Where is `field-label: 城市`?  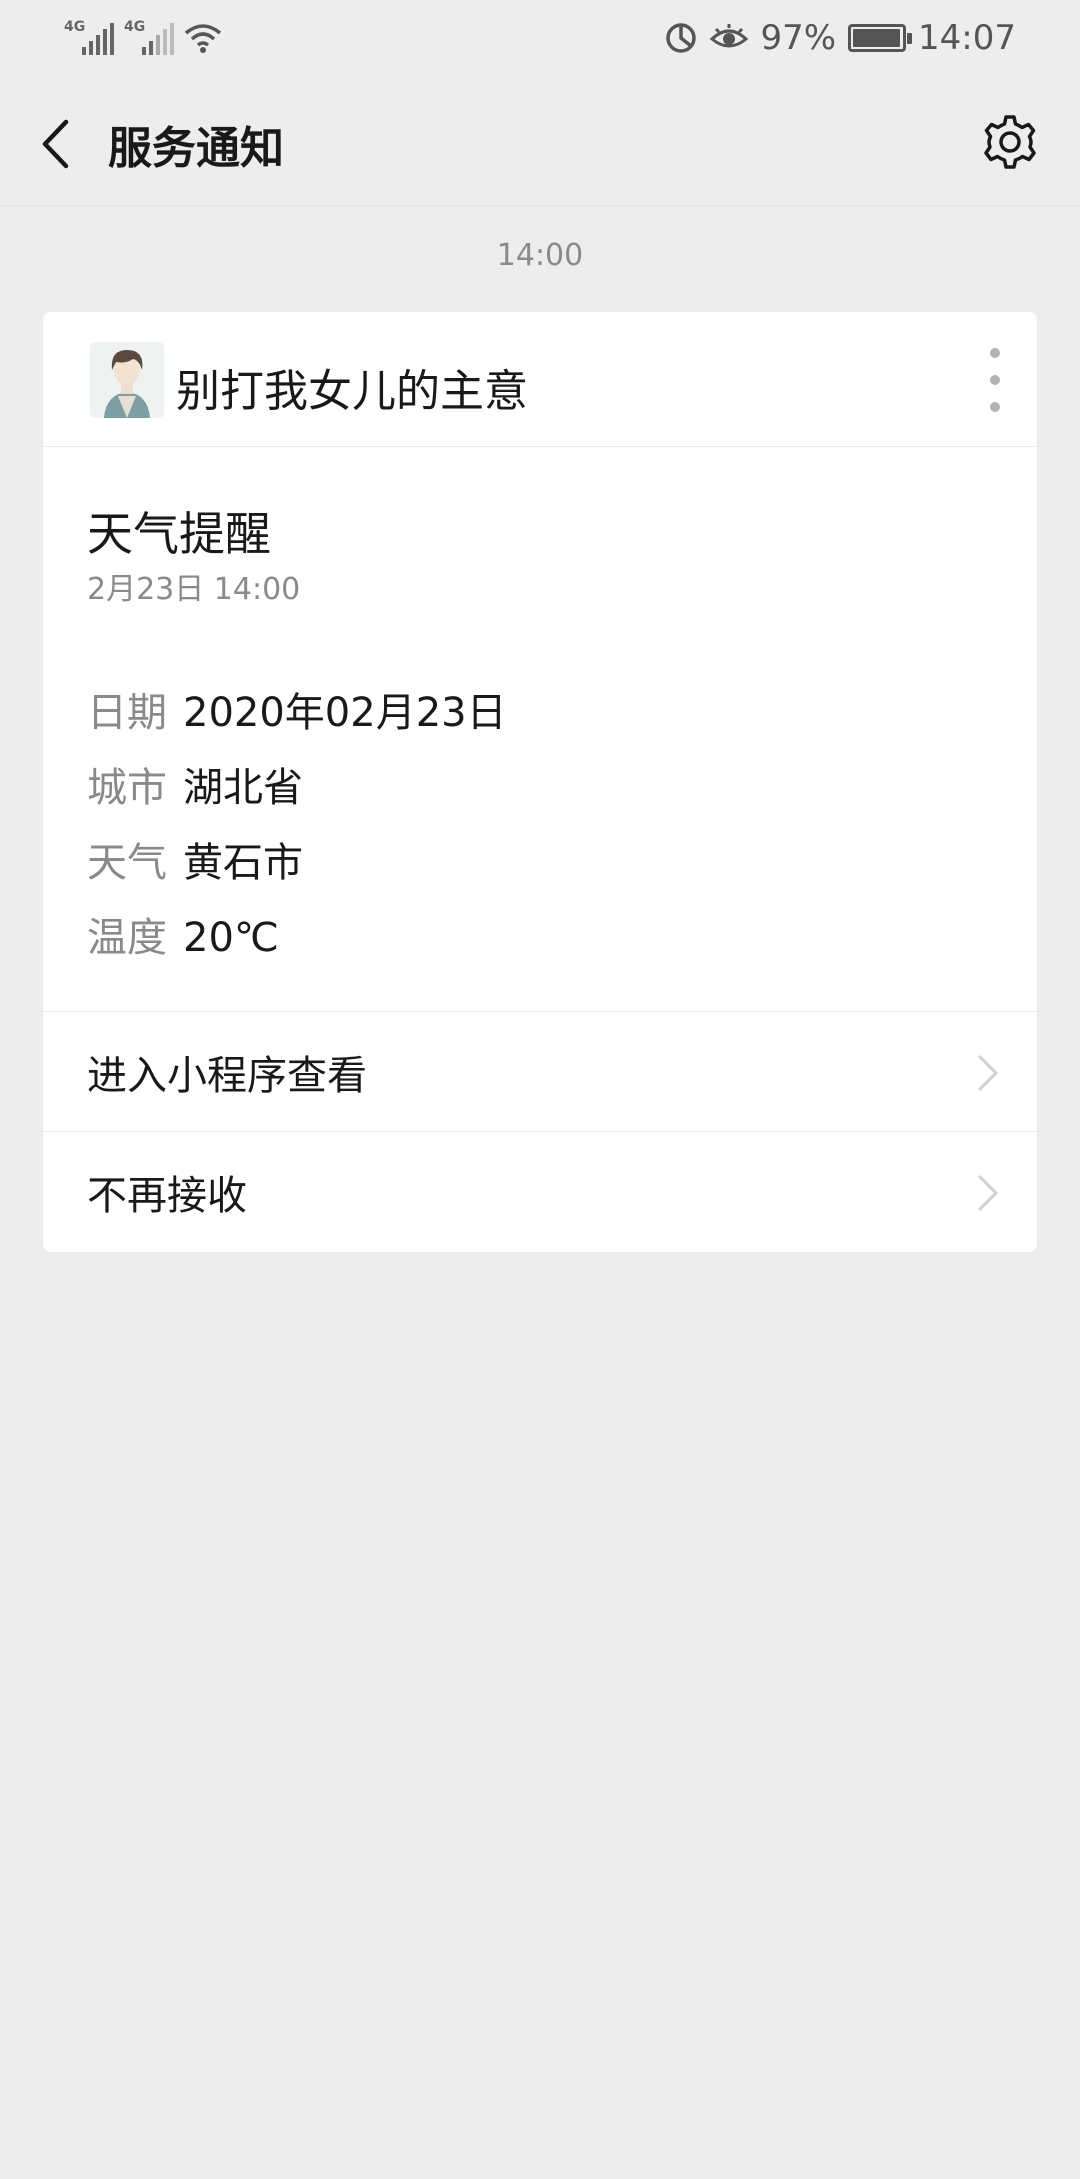
field-label: 城市 is located at coordinates (127, 788).